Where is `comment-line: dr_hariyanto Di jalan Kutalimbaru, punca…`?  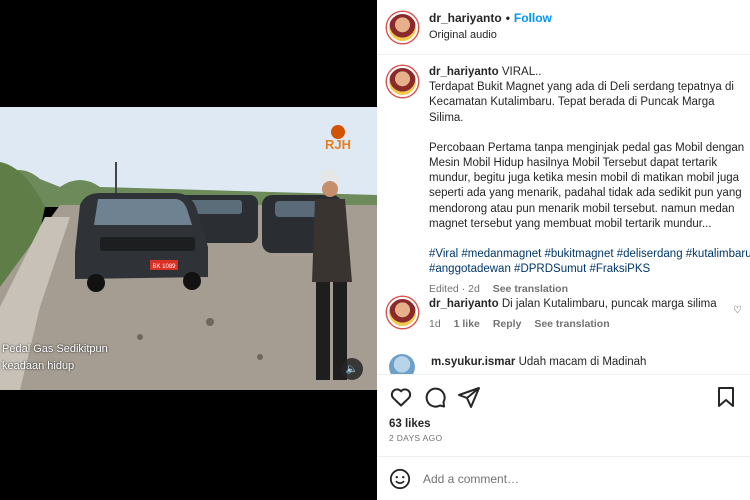 comment-line: dr_hariyanto Di jalan Kutalimbaru, punca… is located at coordinates (573, 304).